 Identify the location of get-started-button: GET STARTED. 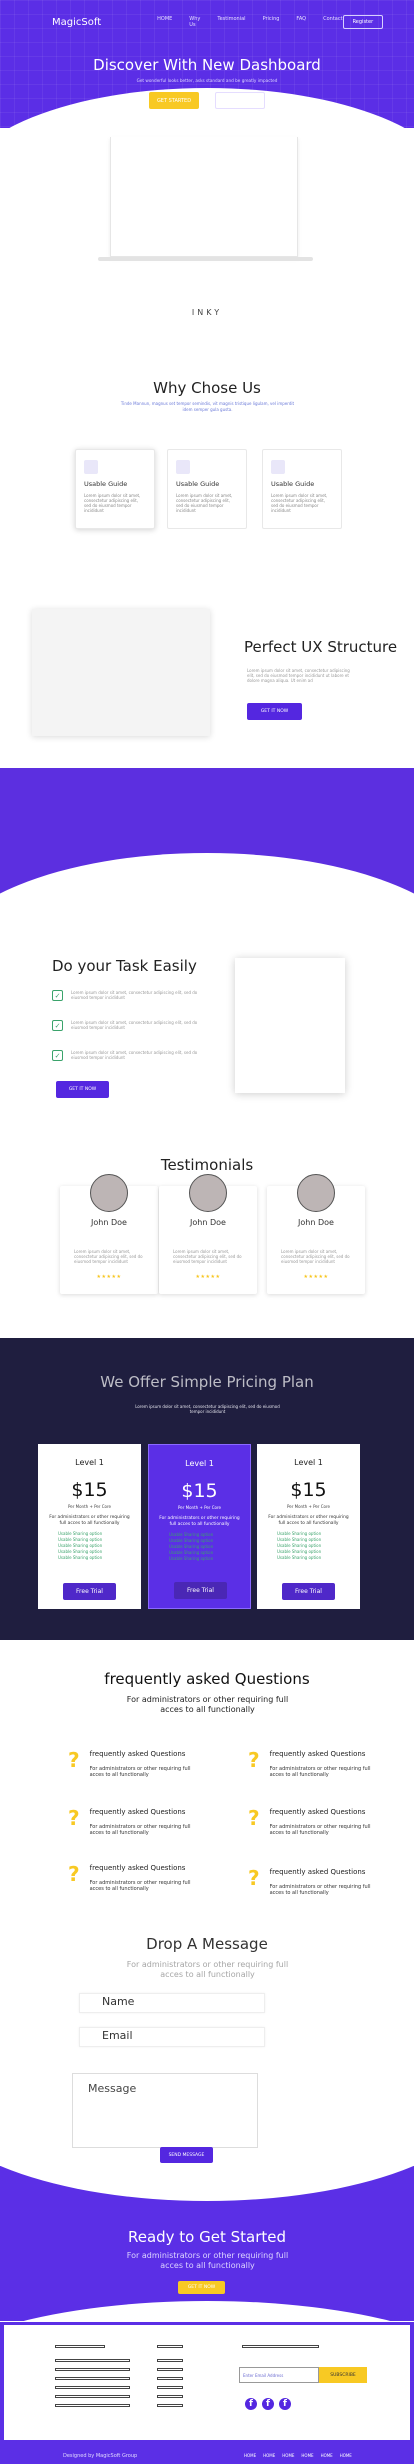
(174, 100).